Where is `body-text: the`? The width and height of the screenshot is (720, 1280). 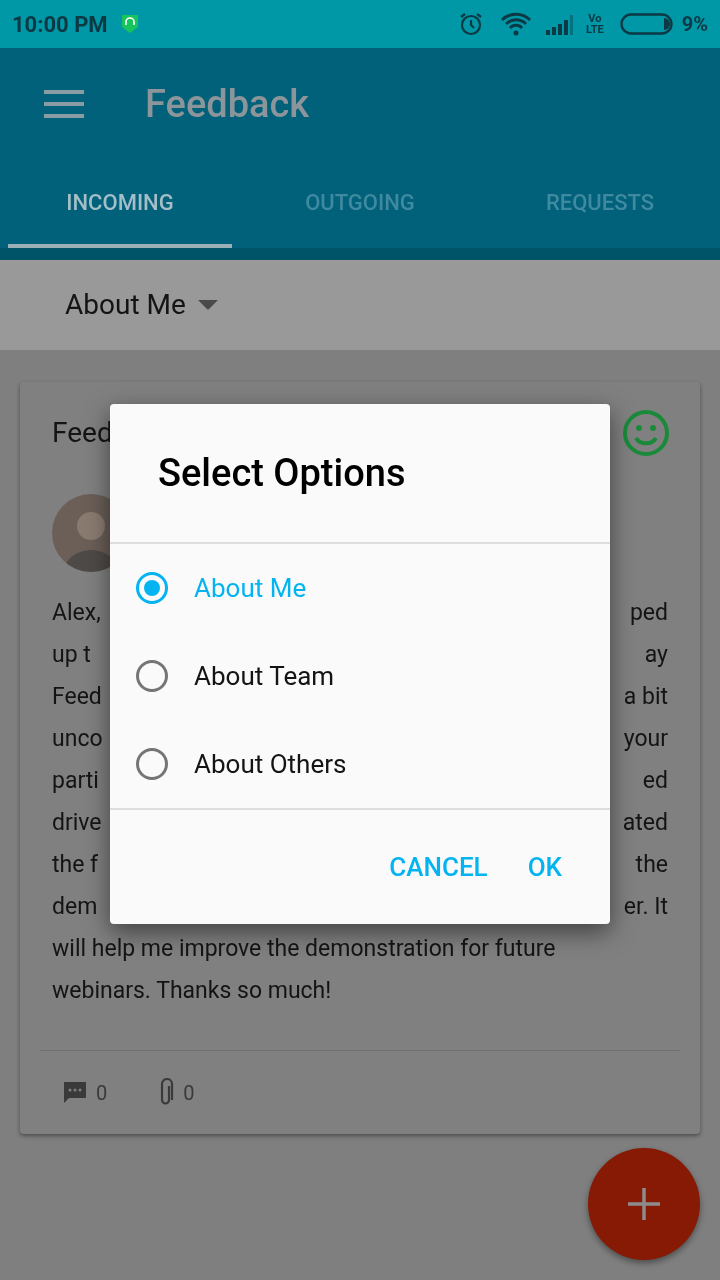 body-text: the is located at coordinates (651, 865).